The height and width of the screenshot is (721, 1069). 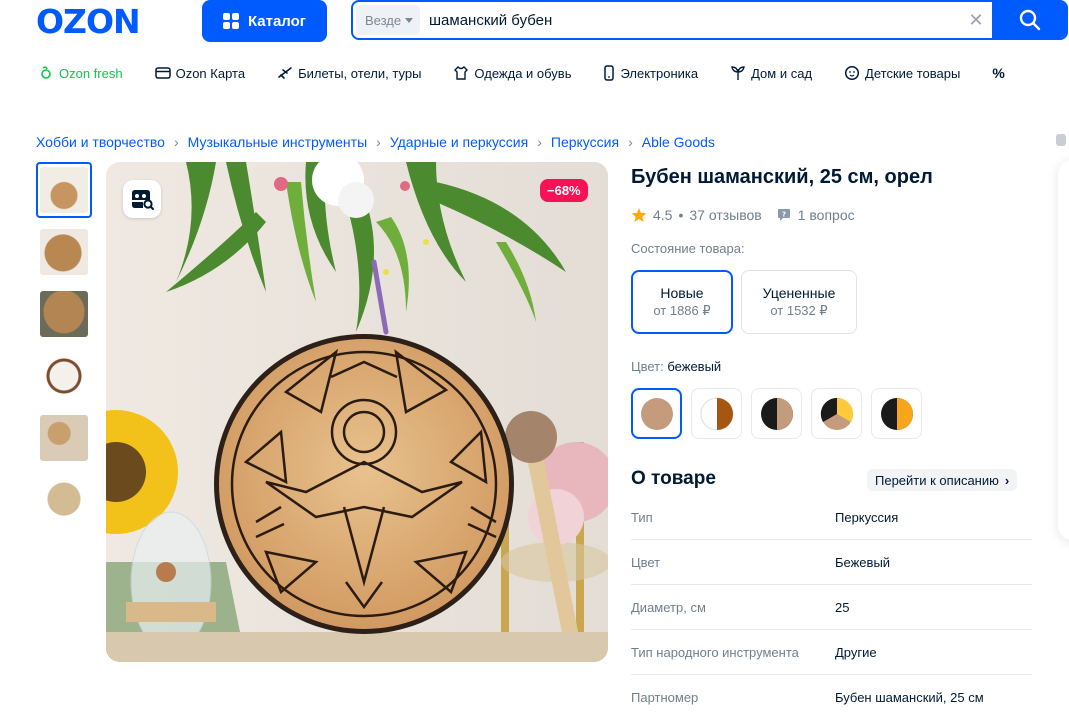 I want to click on color-label: Цвет: бежевый, so click(x=676, y=366).